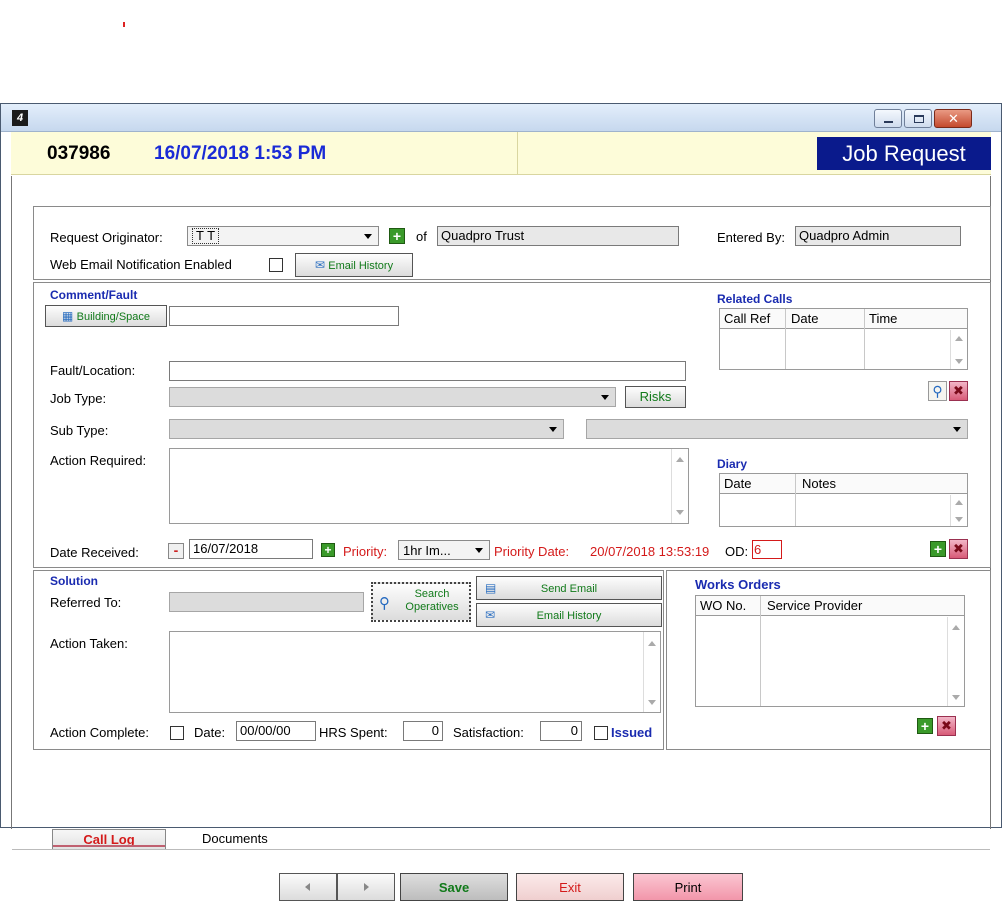  Describe the element at coordinates (938, 549) in the screenshot. I see `add-diary-button: +` at that location.